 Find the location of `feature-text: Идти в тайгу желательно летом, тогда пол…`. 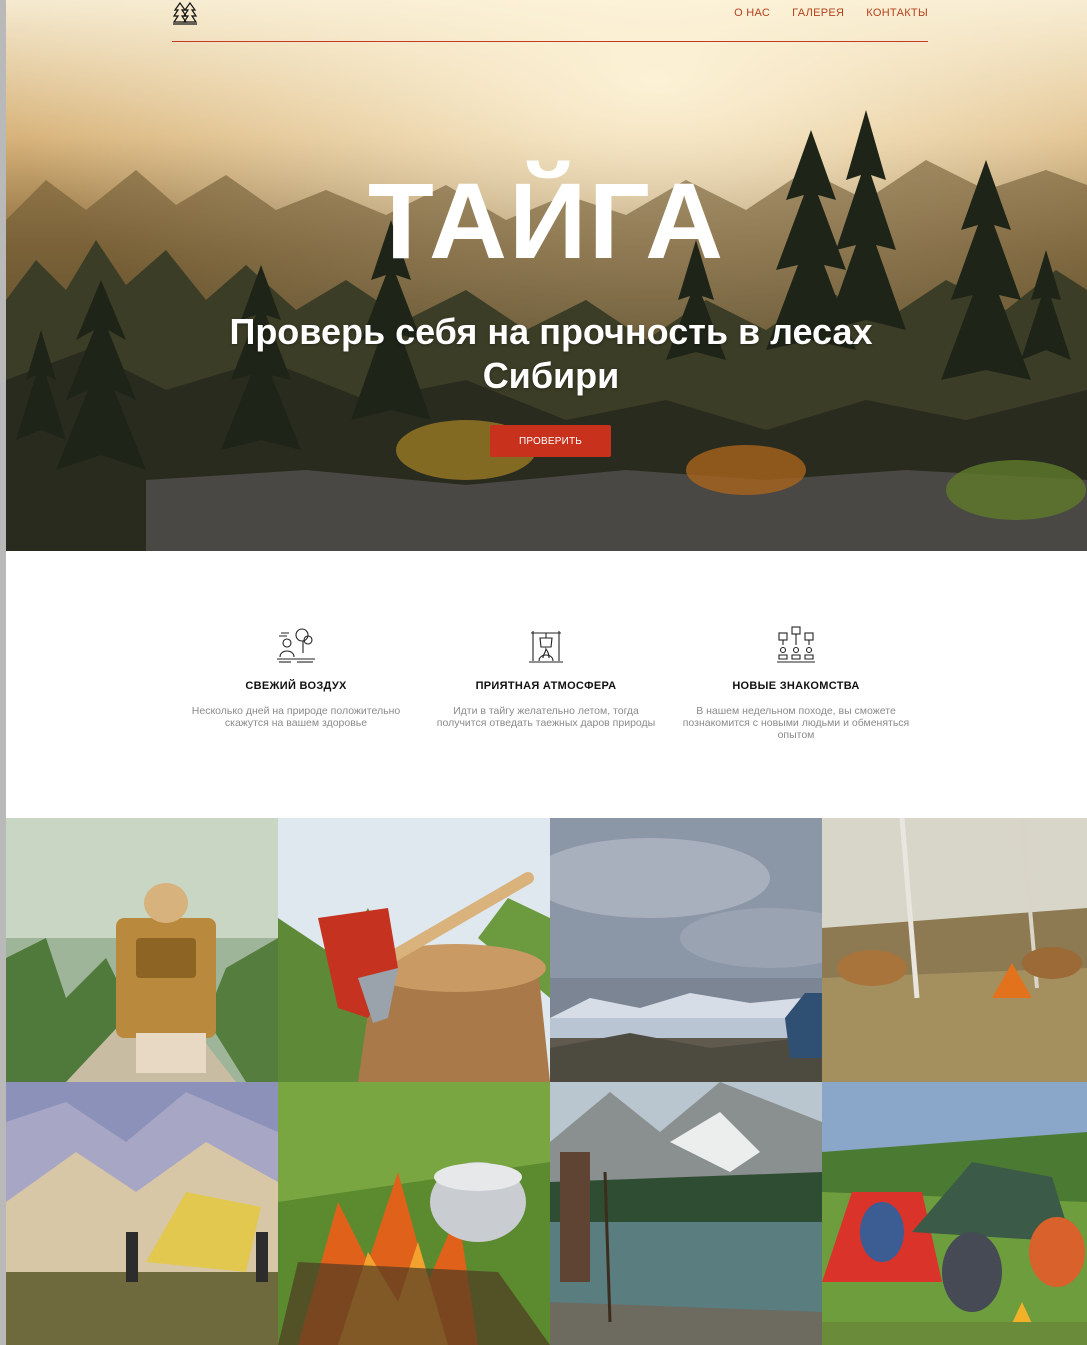

feature-text: Идти в тайгу желательно летом, тогда пол… is located at coordinates (546, 717).